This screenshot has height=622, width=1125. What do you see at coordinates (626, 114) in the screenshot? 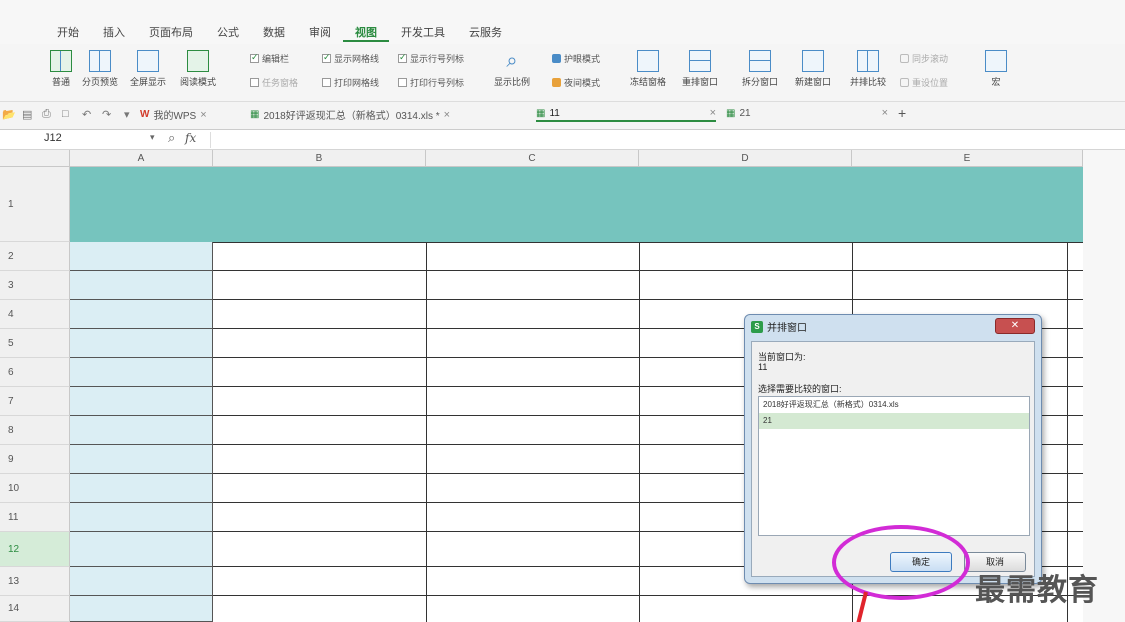
I see `doc-tab-11: ▦ 11 ×` at bounding box center [626, 114].